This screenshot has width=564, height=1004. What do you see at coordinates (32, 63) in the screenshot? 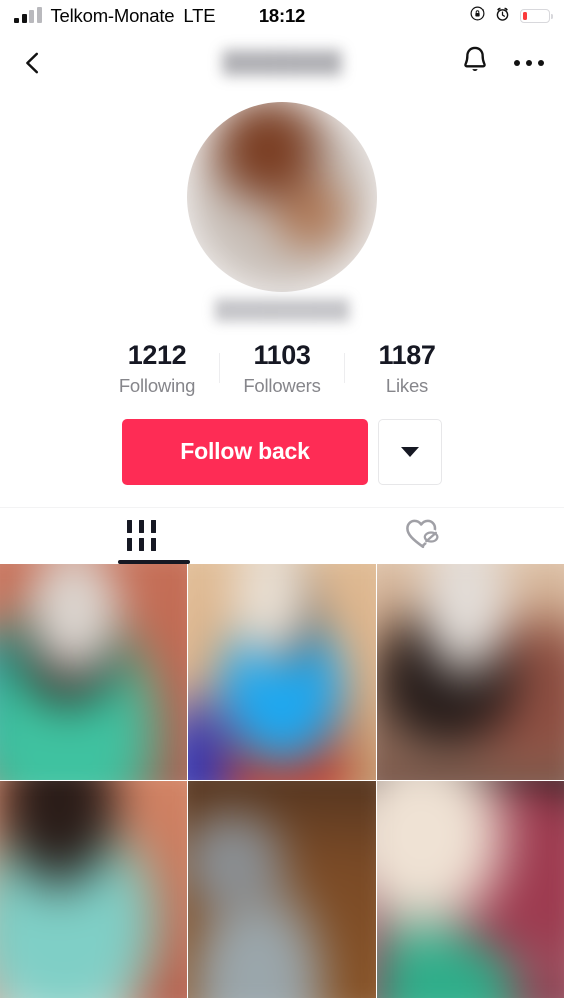
I see `chevron-left-icon` at bounding box center [32, 63].